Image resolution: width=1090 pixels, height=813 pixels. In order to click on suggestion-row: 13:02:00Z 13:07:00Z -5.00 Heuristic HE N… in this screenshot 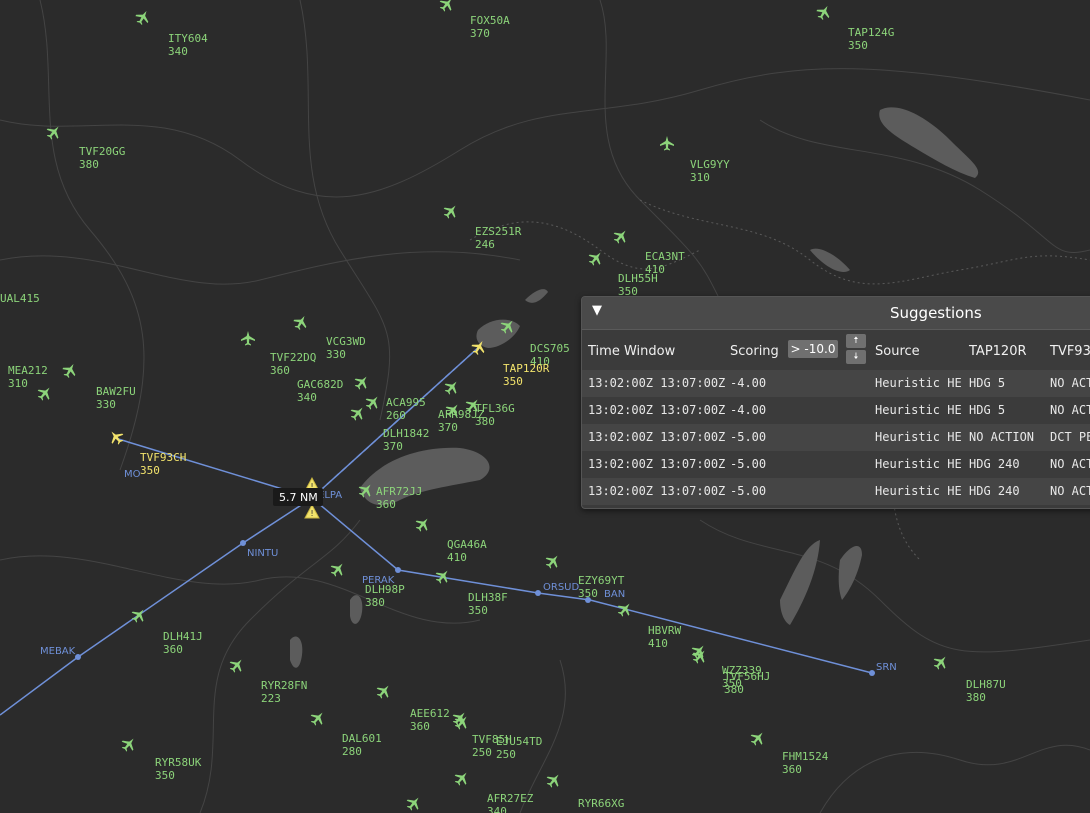, I will do `click(836, 437)`.